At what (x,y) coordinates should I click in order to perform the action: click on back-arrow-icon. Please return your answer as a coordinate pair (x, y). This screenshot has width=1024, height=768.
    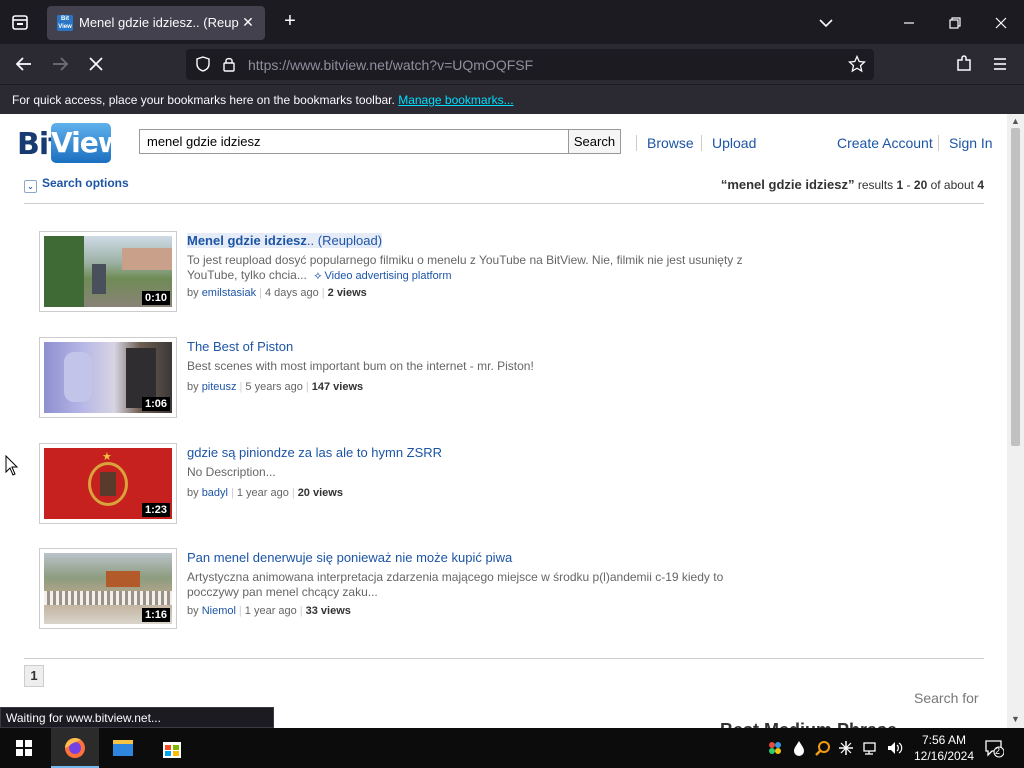
    Looking at the image, I should click on (24, 64).